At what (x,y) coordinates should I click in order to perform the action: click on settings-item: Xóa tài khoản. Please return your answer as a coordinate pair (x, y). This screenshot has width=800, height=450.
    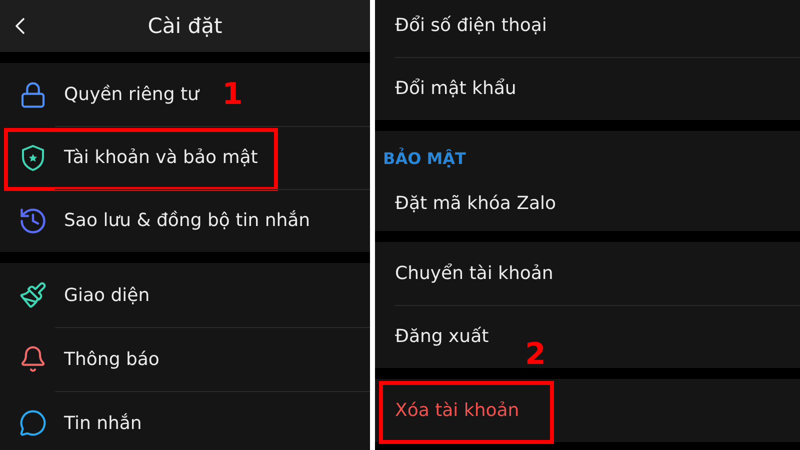
    Looking at the image, I should click on (587, 410).